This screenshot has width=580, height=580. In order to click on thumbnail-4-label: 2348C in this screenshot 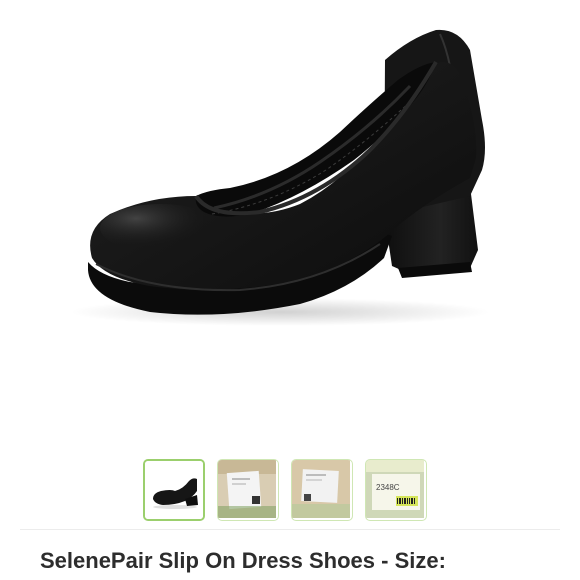, I will do `click(388, 487)`.